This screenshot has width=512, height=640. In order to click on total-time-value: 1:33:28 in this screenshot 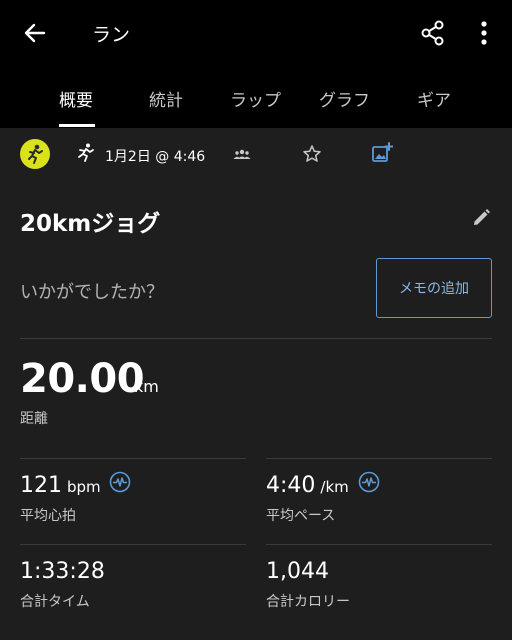, I will do `click(62, 571)`.